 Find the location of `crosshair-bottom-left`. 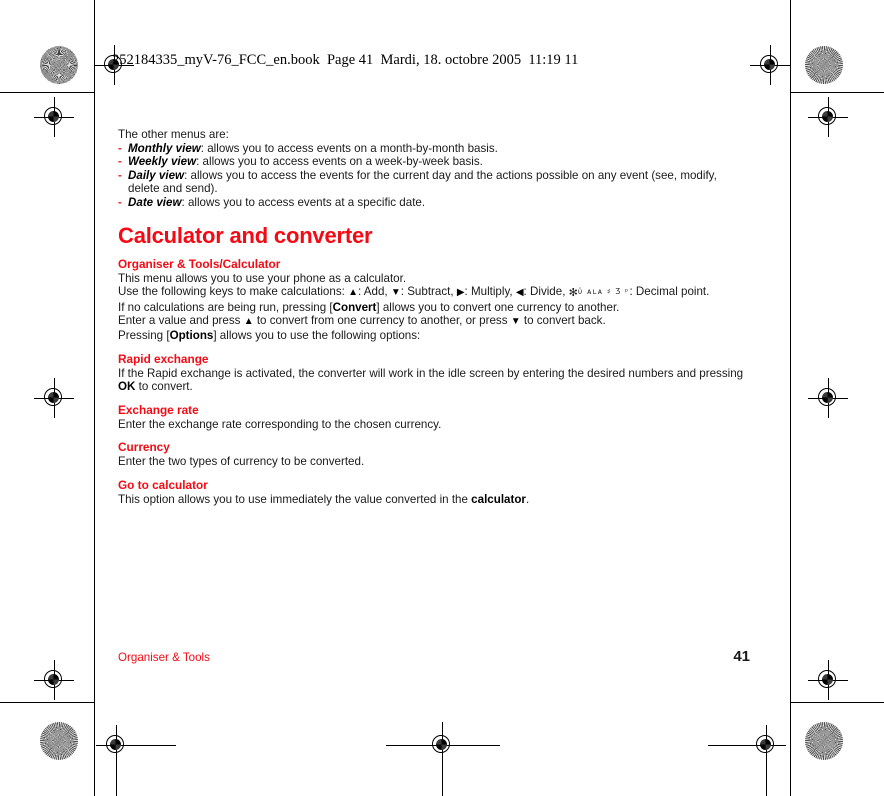

crosshair-bottom-left is located at coordinates (116, 745).